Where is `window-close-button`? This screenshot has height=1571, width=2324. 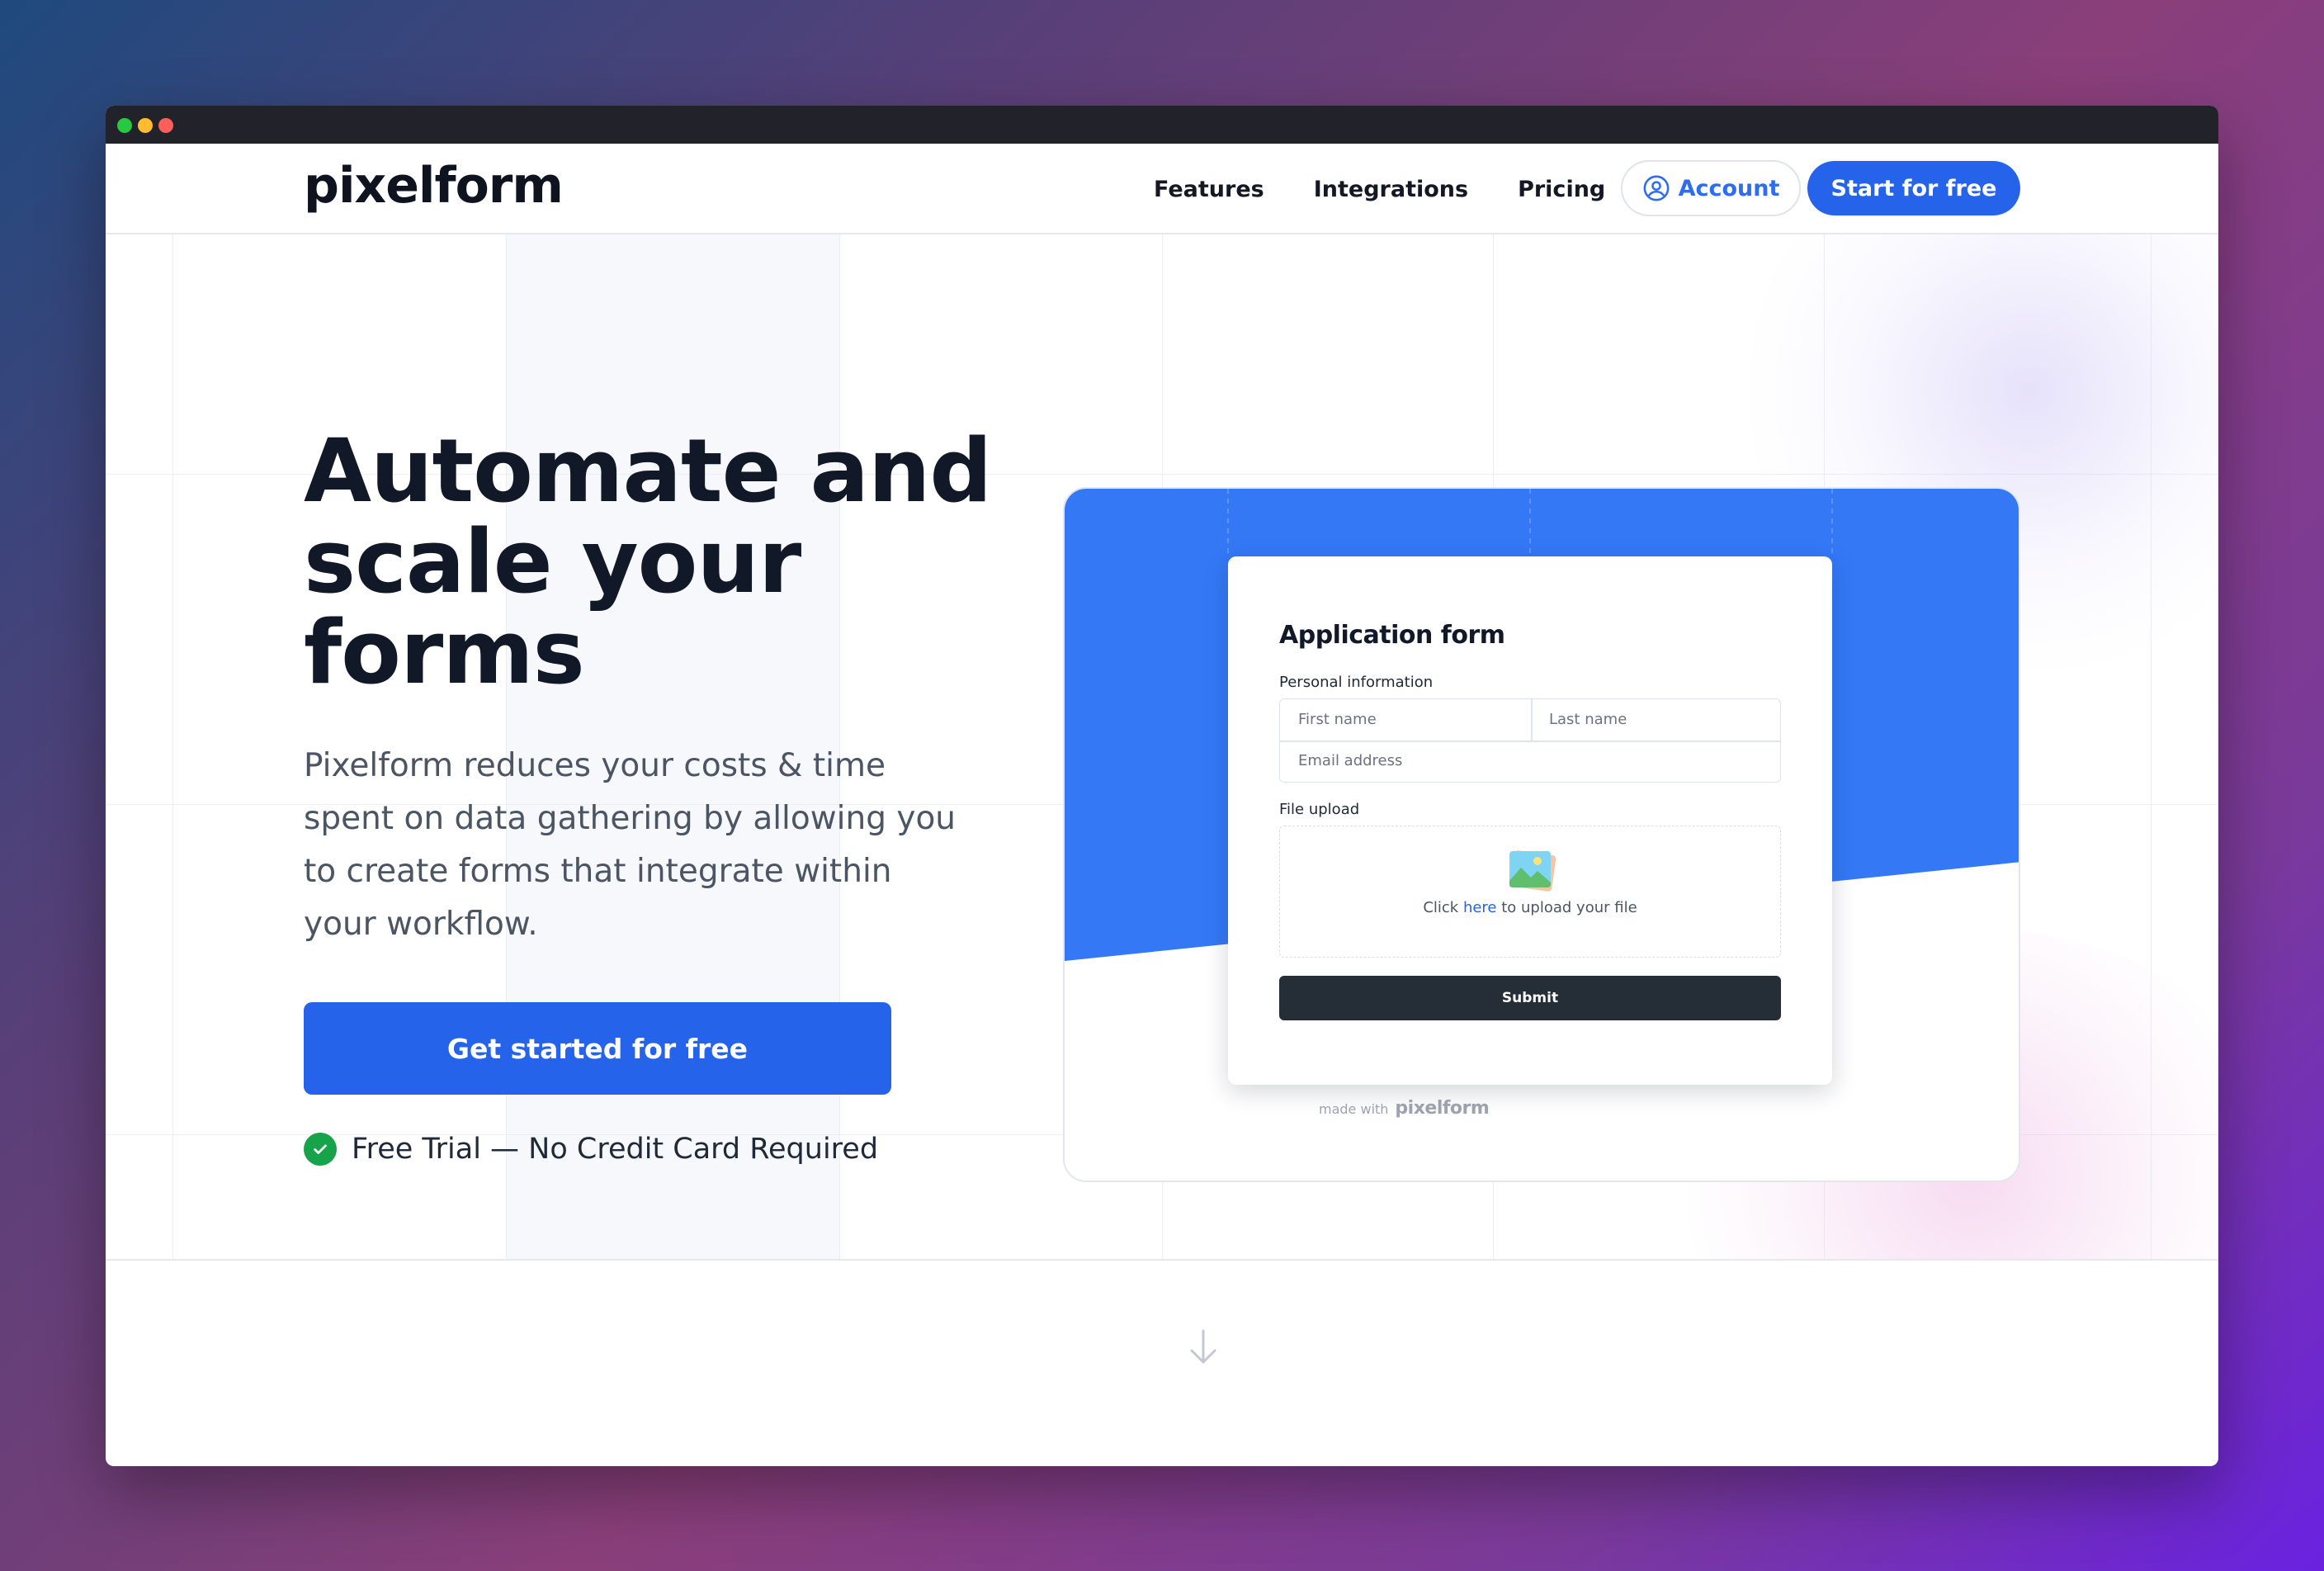 window-close-button is located at coordinates (165, 126).